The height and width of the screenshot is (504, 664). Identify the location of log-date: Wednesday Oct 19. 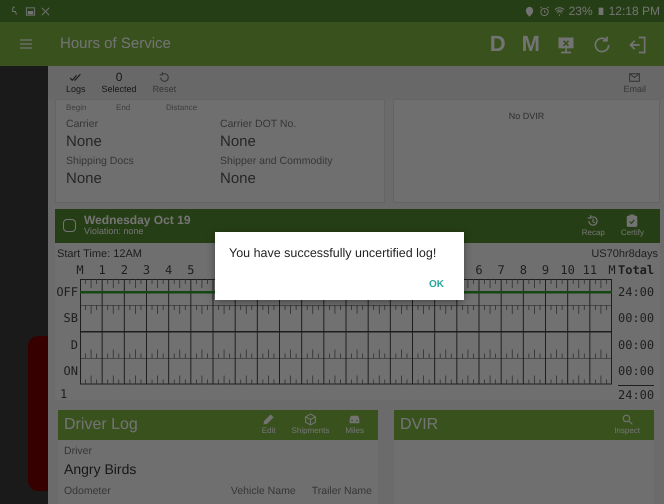
(137, 221).